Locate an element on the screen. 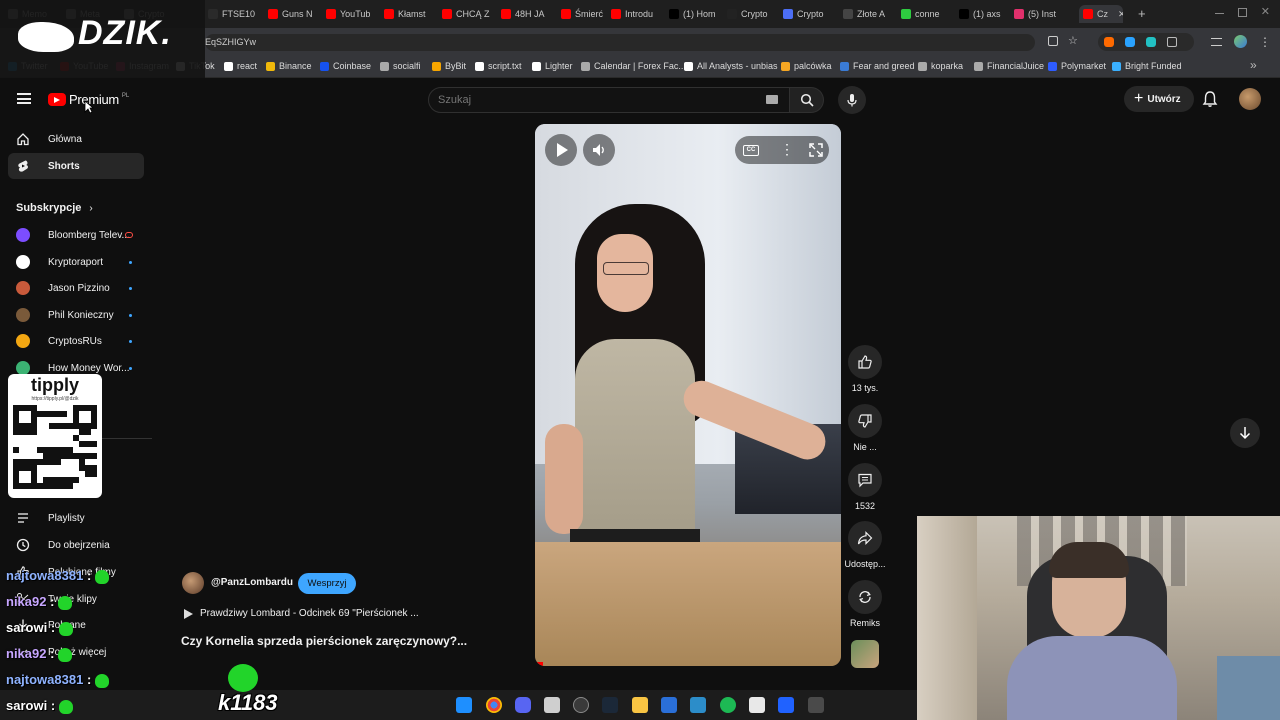 The height and width of the screenshot is (720, 1280). bookmark-item: Fear and greed is located at coordinates (877, 66).